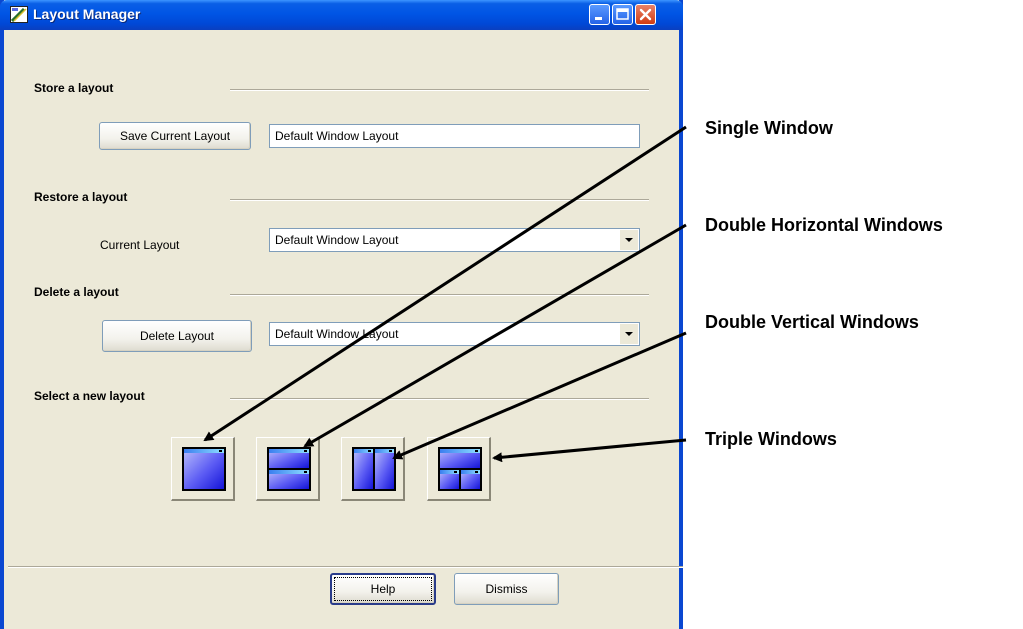 This screenshot has height=629, width=1023. What do you see at coordinates (539, 395) in the screenshot?
I see `arrow-double-vertical` at bounding box center [539, 395].